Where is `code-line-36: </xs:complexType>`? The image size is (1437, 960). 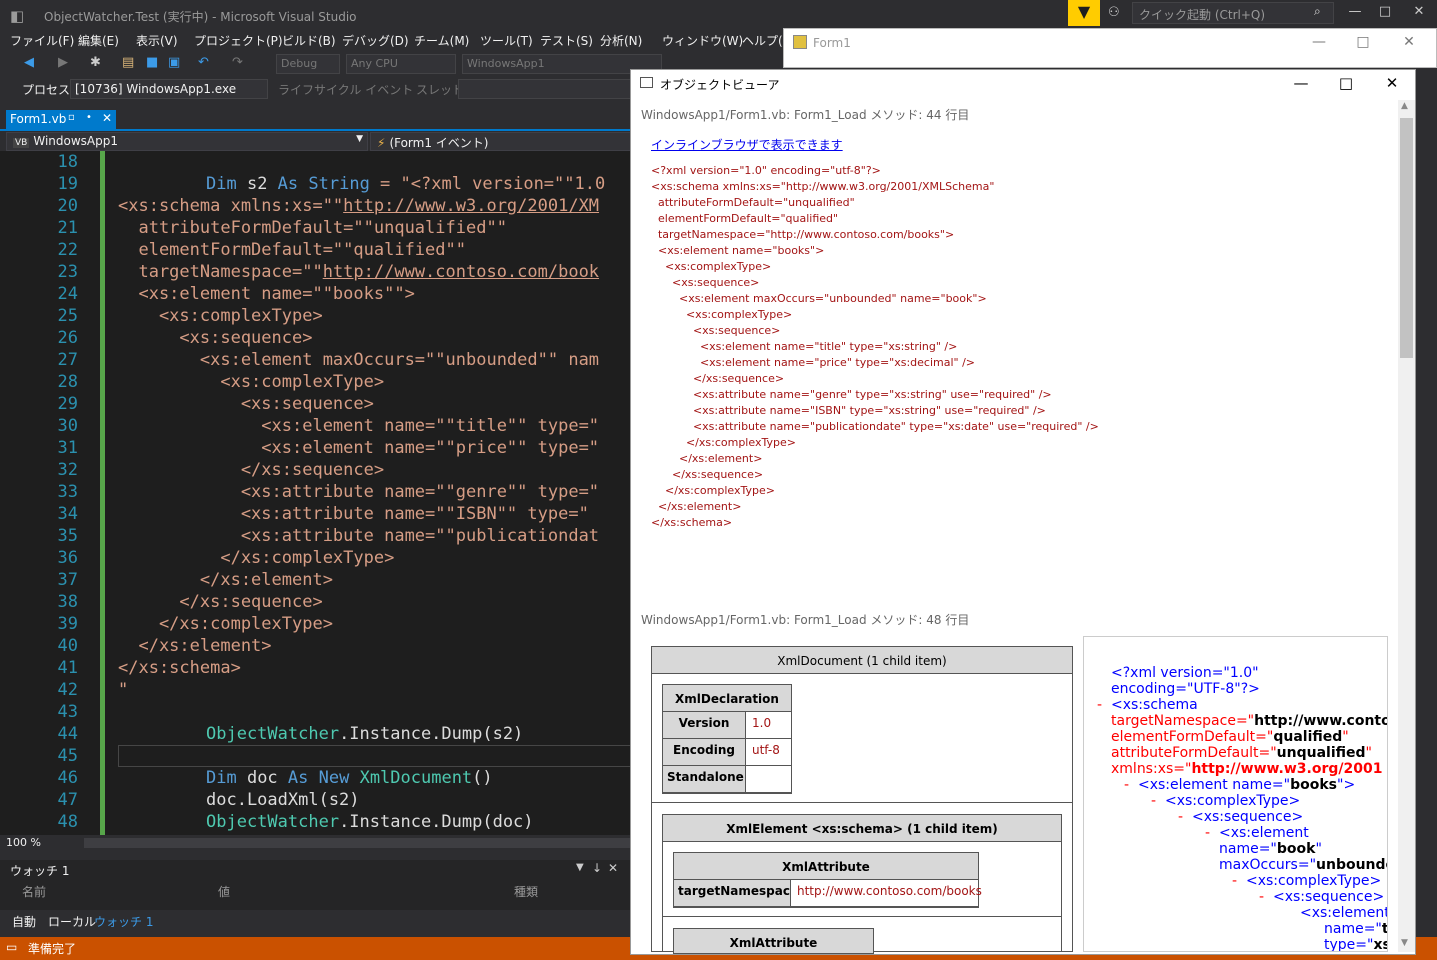
code-line-36: </xs:complexType> is located at coordinates (256, 558).